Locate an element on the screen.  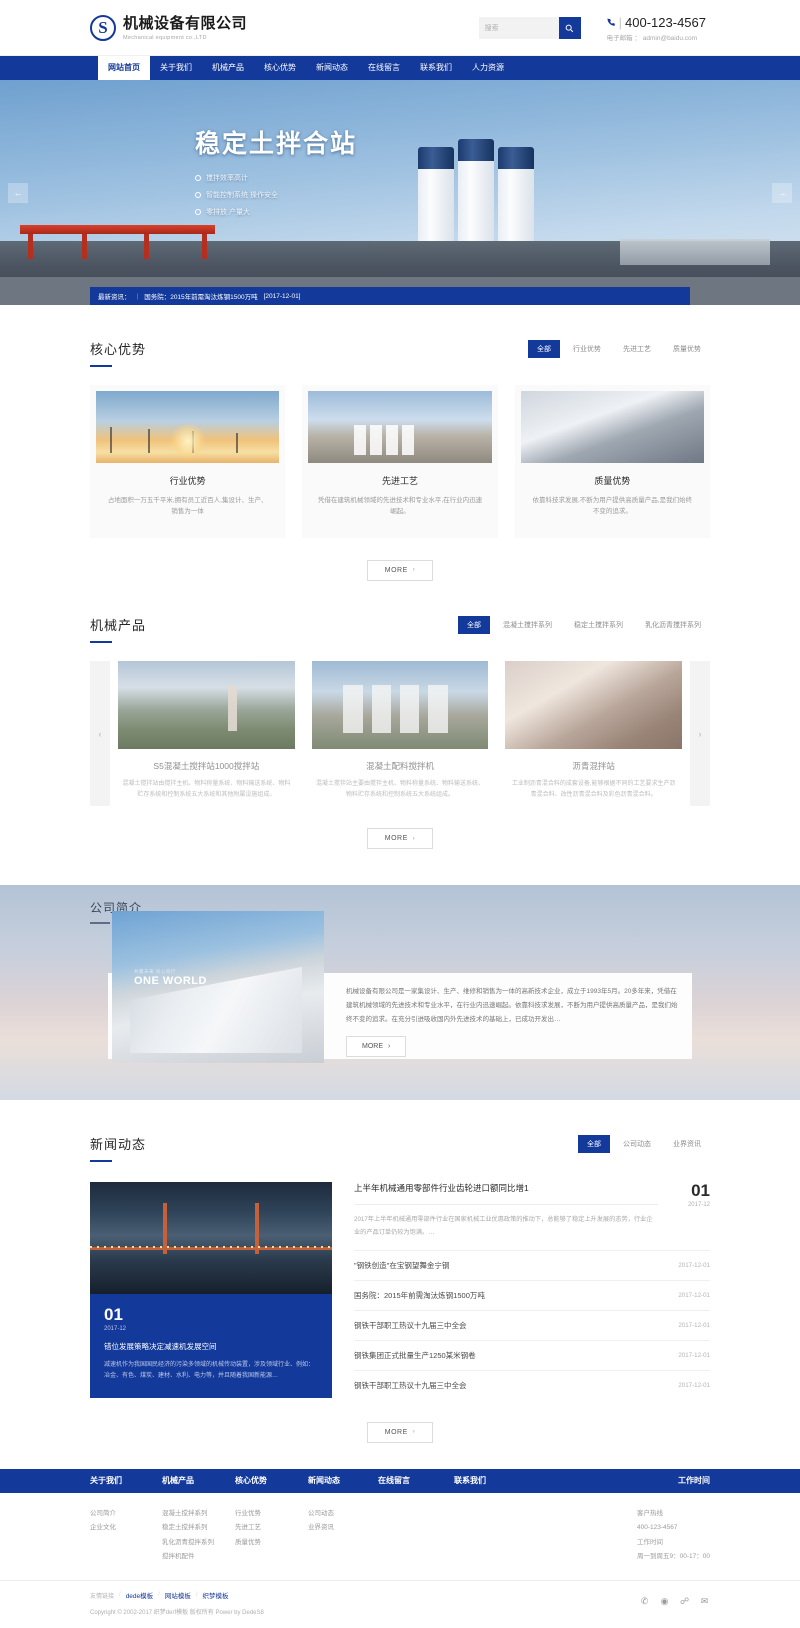
search-box is located at coordinates (529, 28).